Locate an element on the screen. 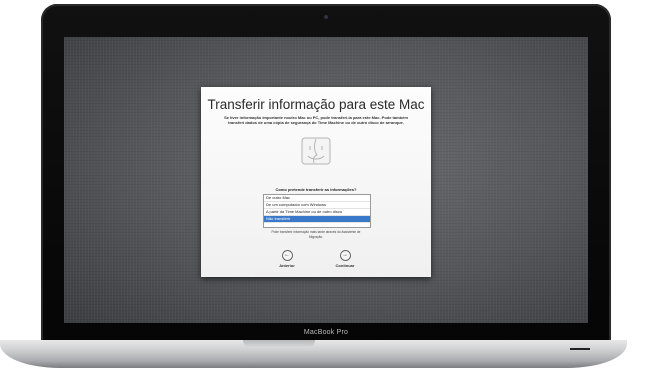 The width and height of the screenshot is (648, 374). right-arrow-icon: → is located at coordinates (345, 255).